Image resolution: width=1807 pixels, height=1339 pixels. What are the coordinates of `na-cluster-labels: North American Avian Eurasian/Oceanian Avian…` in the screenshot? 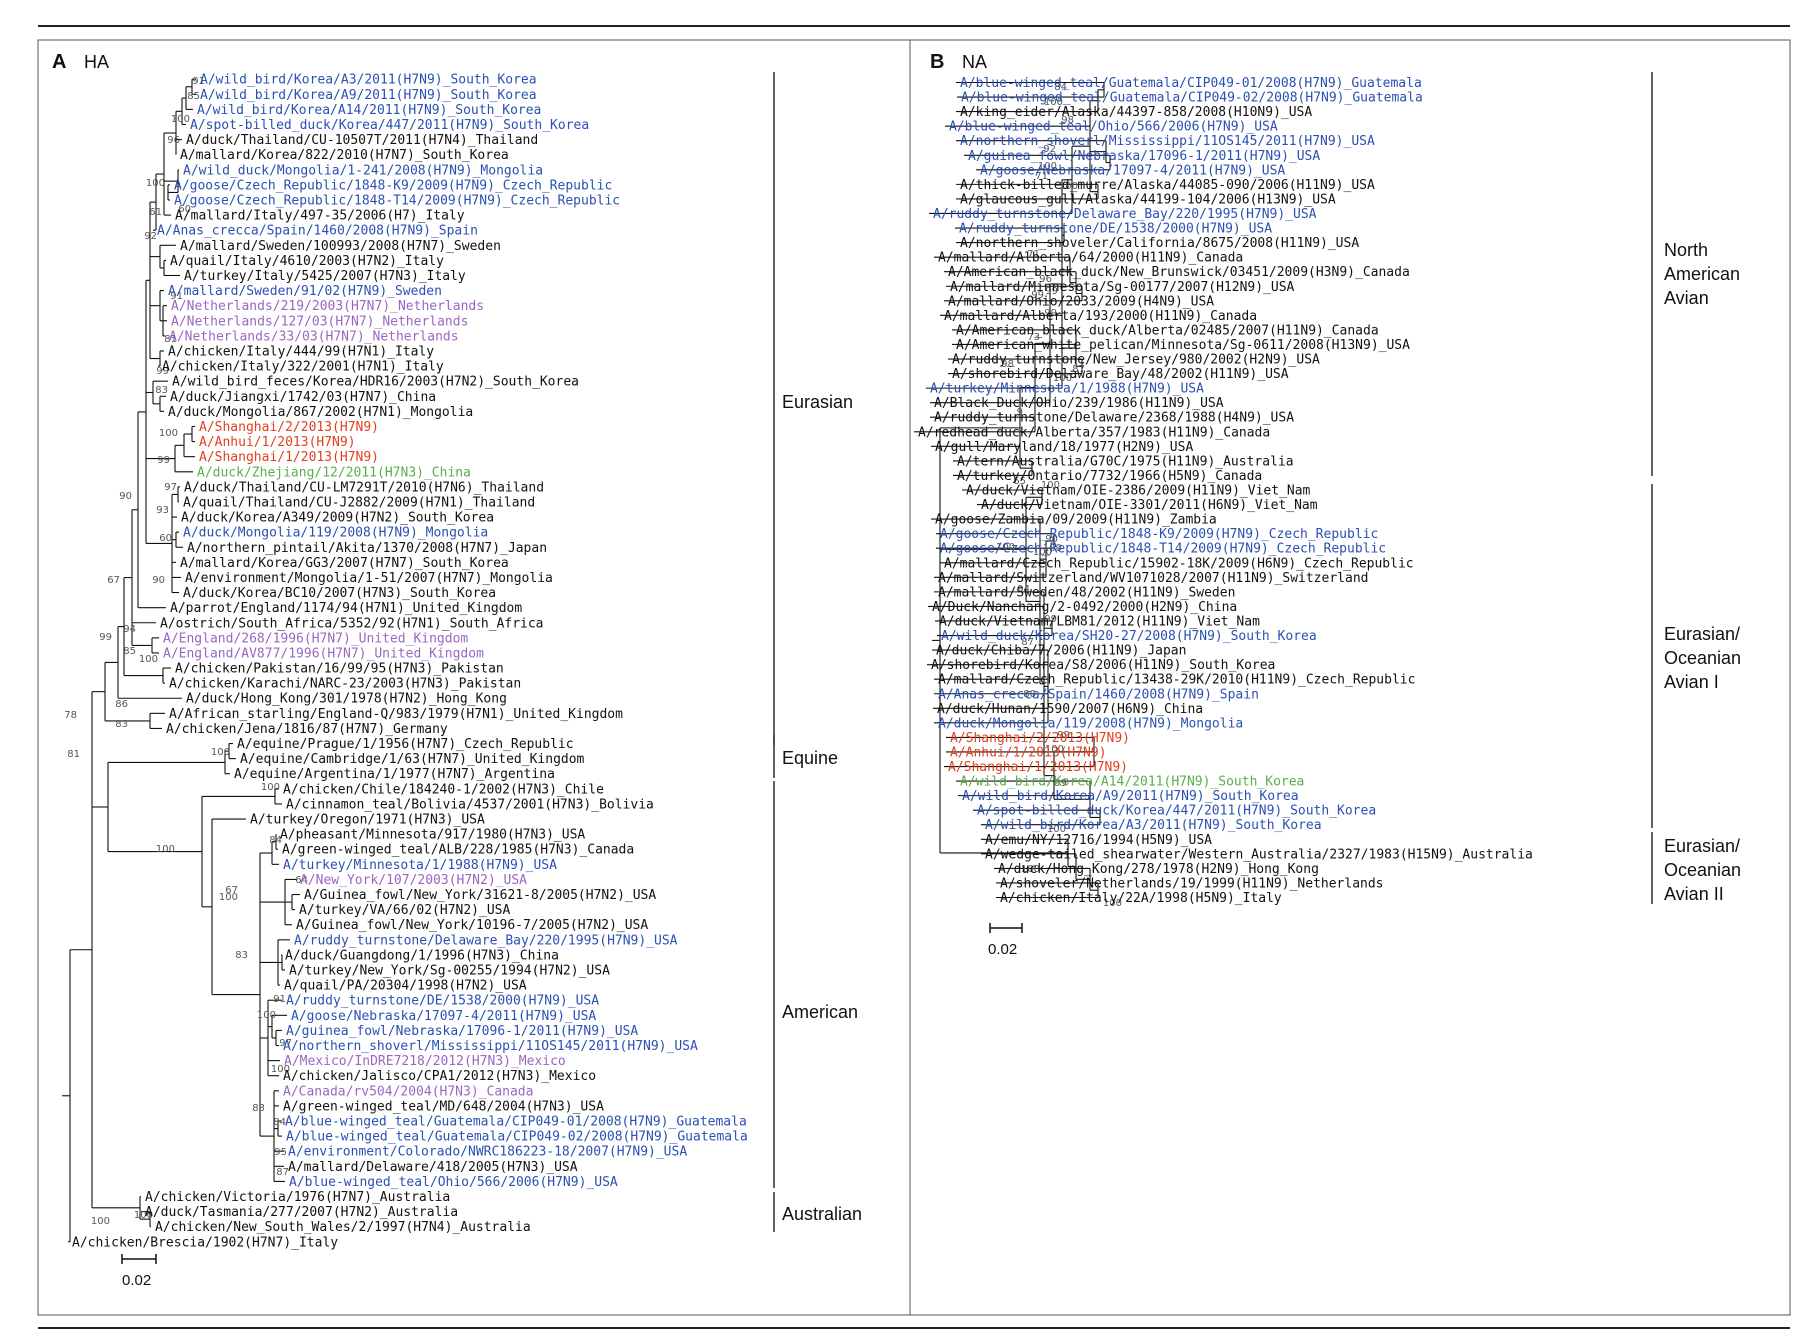 It's located at (1702, 572).